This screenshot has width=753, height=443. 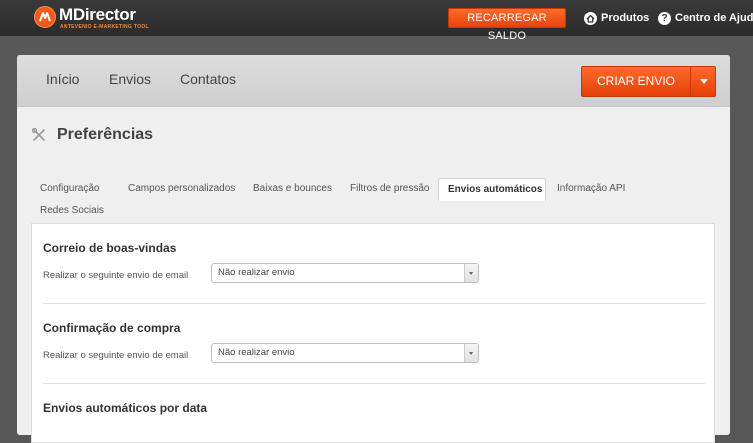 What do you see at coordinates (664, 18) in the screenshot?
I see `help-icon: ?` at bounding box center [664, 18].